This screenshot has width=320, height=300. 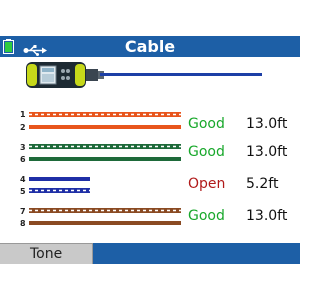 What do you see at coordinates (65, 77) in the screenshot?
I see `cable-tester-device-icon` at bounding box center [65, 77].